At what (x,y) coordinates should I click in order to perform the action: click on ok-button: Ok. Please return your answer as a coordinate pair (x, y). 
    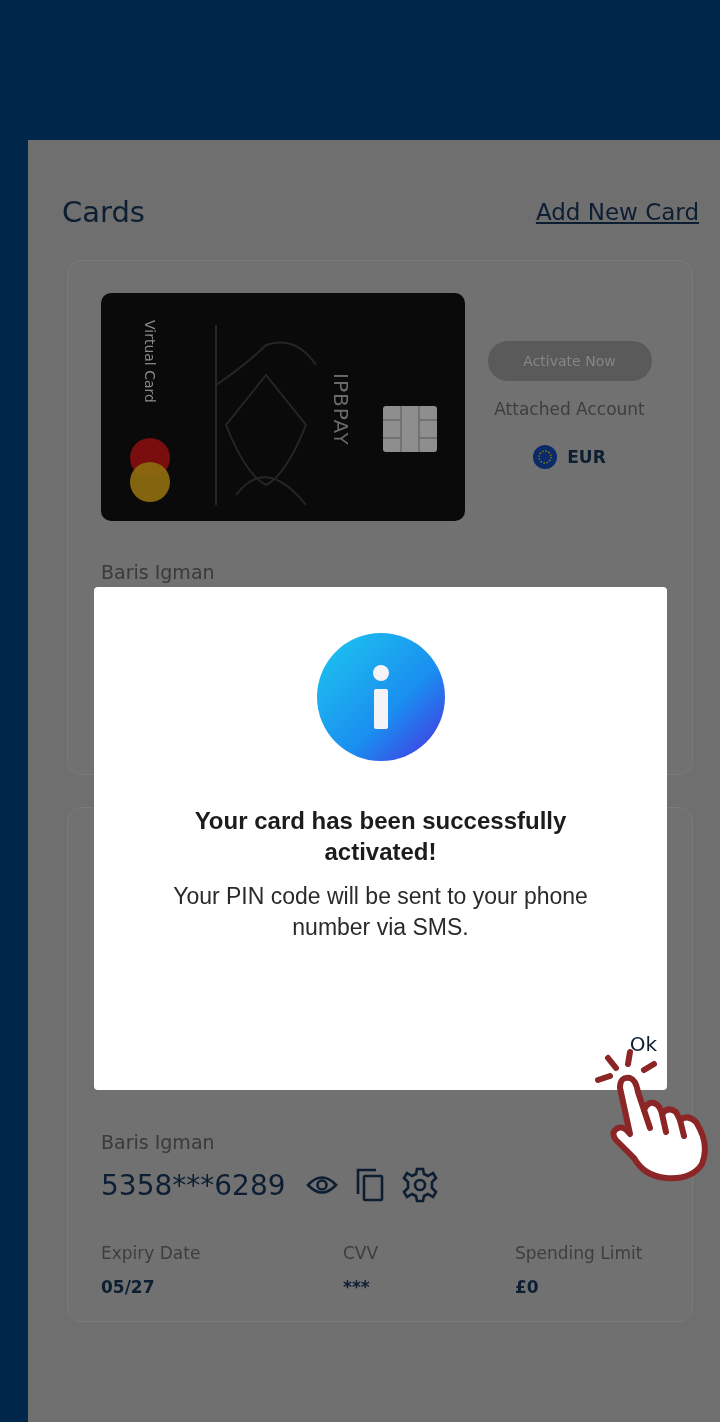
    Looking at the image, I should click on (643, 1044).